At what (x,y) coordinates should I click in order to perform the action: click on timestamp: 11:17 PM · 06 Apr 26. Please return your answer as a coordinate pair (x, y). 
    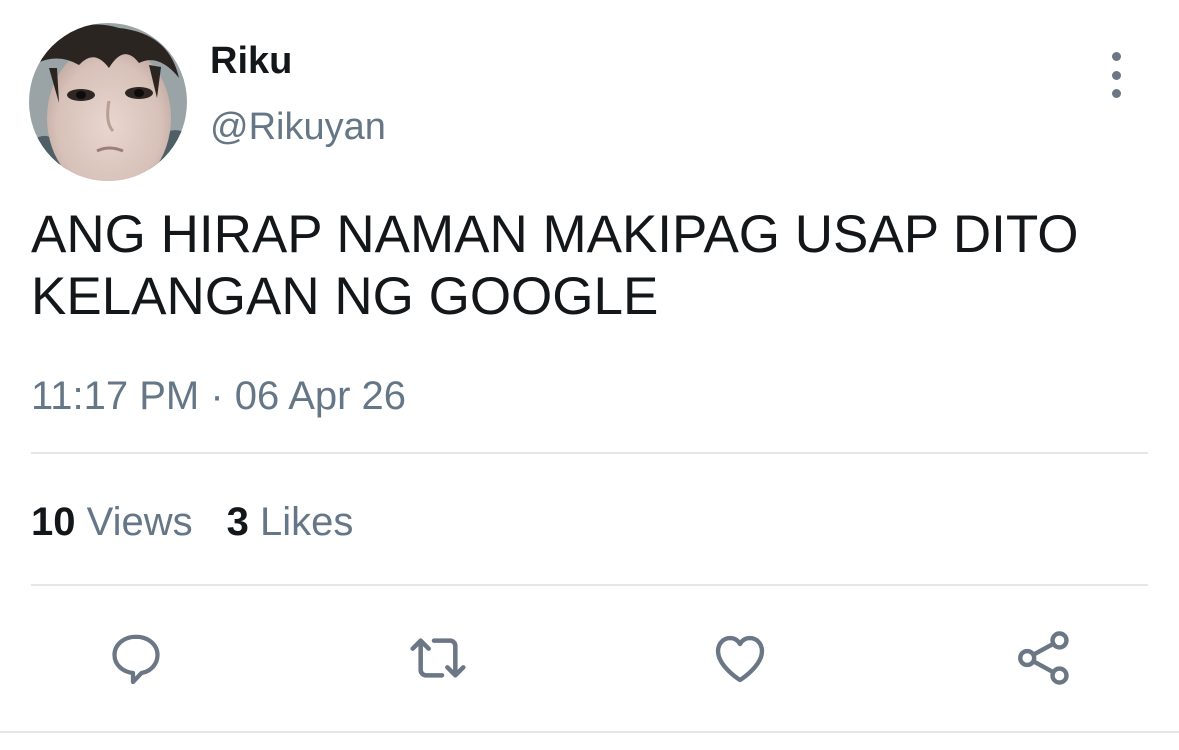
    Looking at the image, I should click on (218, 396).